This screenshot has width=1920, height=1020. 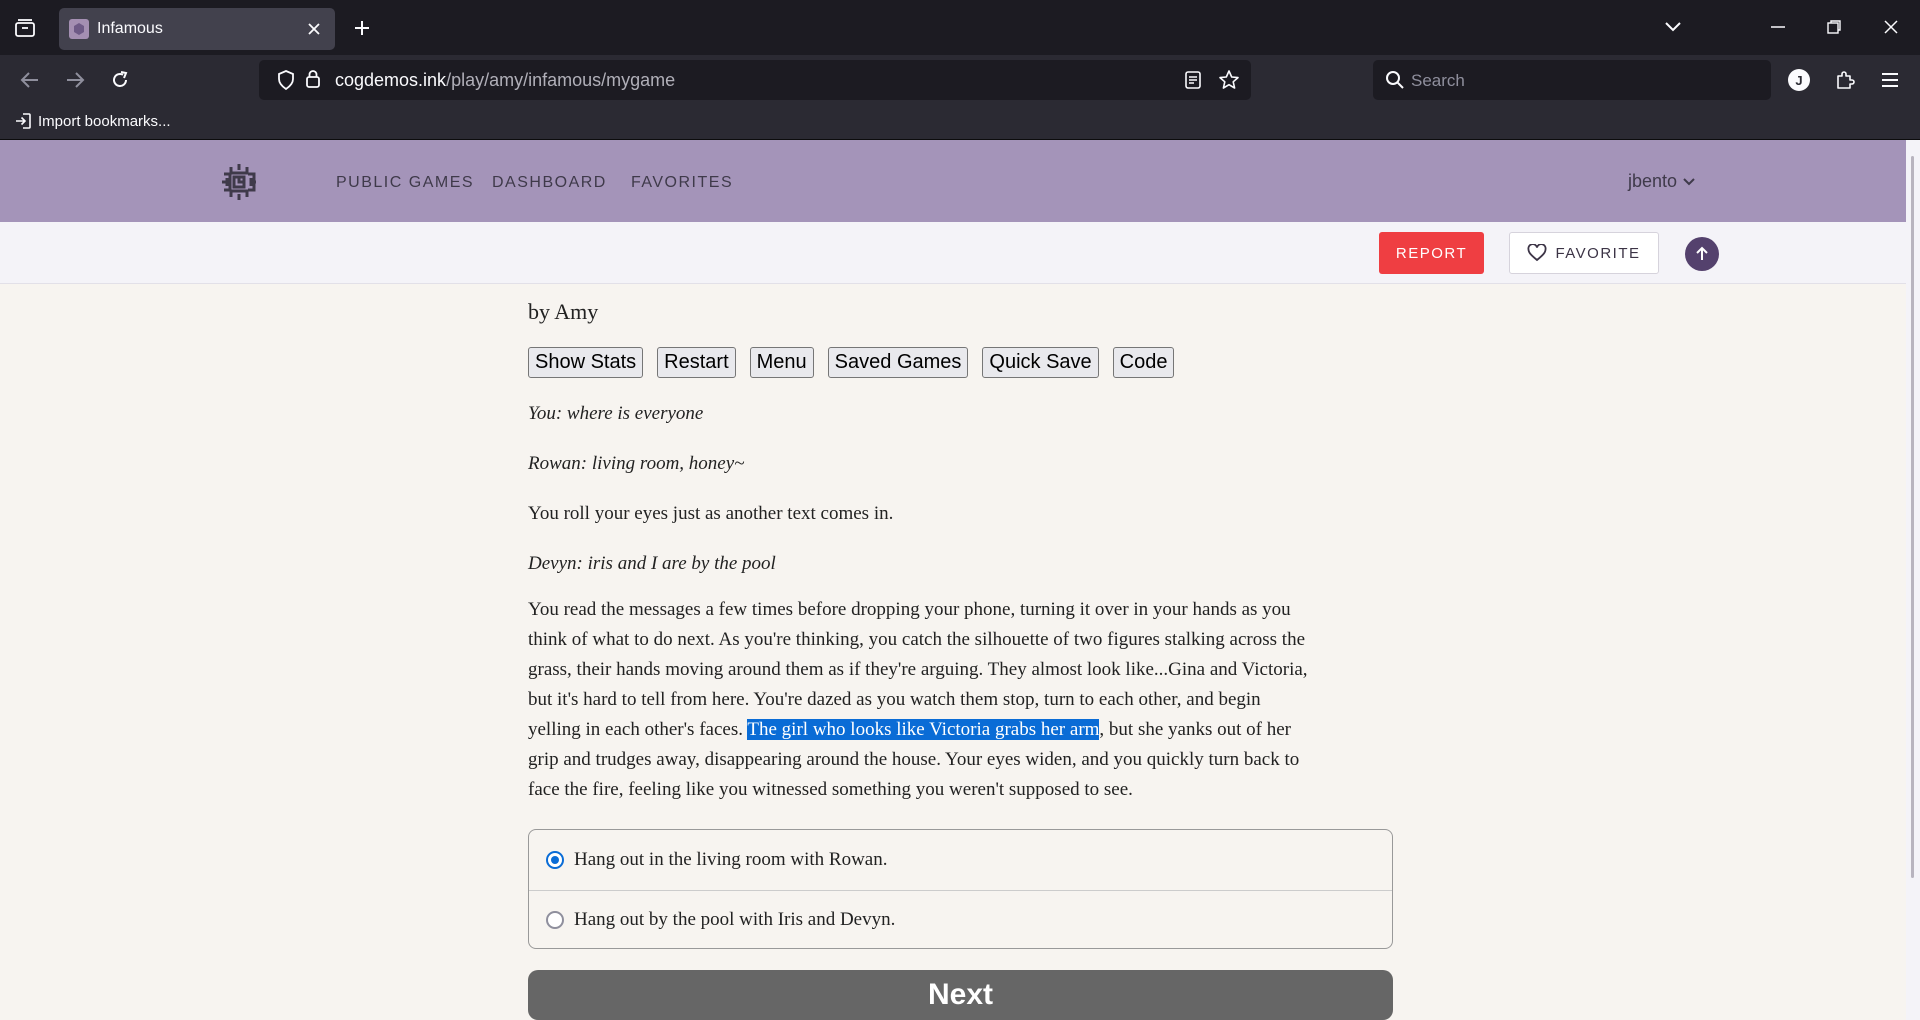 I want to click on url-host: cogdemos.ink, so click(x=391, y=80).